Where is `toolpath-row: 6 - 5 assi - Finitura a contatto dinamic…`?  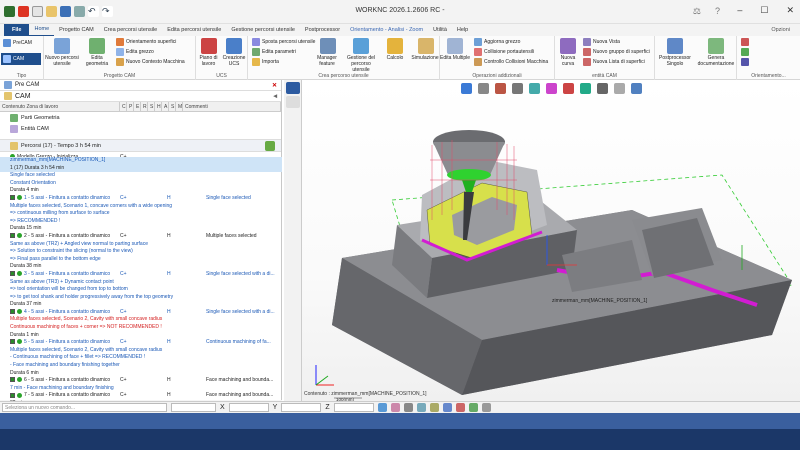
toolpath-row: 6 - 5 assi - Finitura a contatto dinamic… is located at coordinates (141, 381).